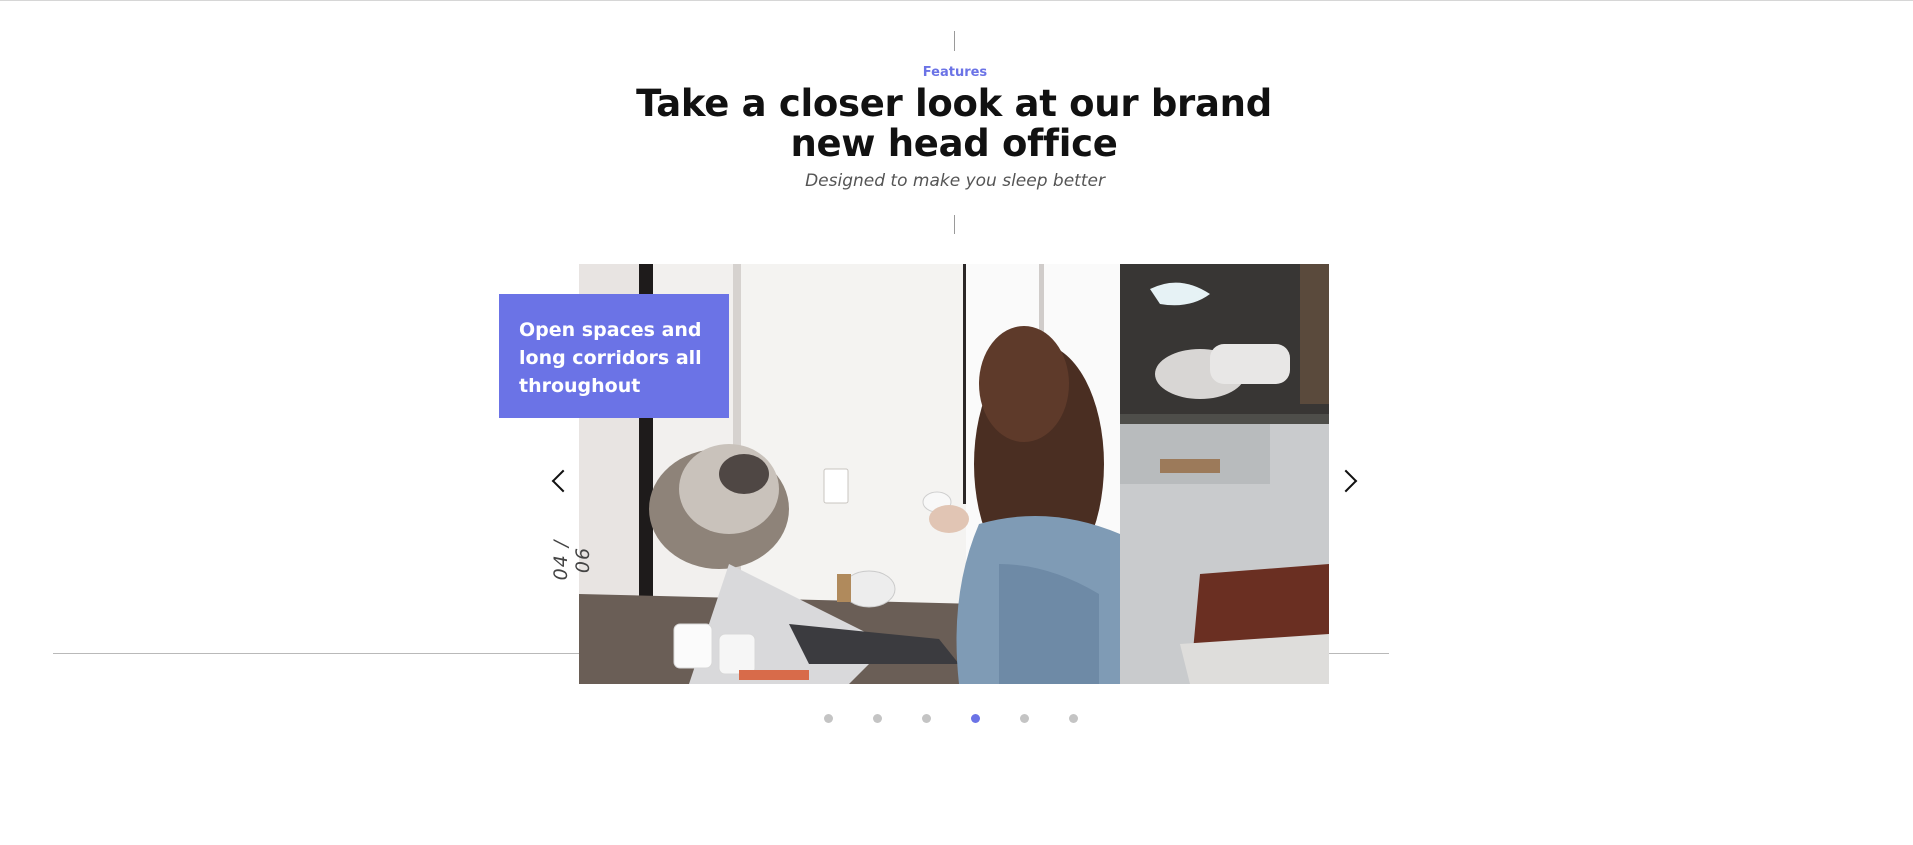 The image size is (1913, 845). I want to click on slide-image-next, so click(1224, 474).